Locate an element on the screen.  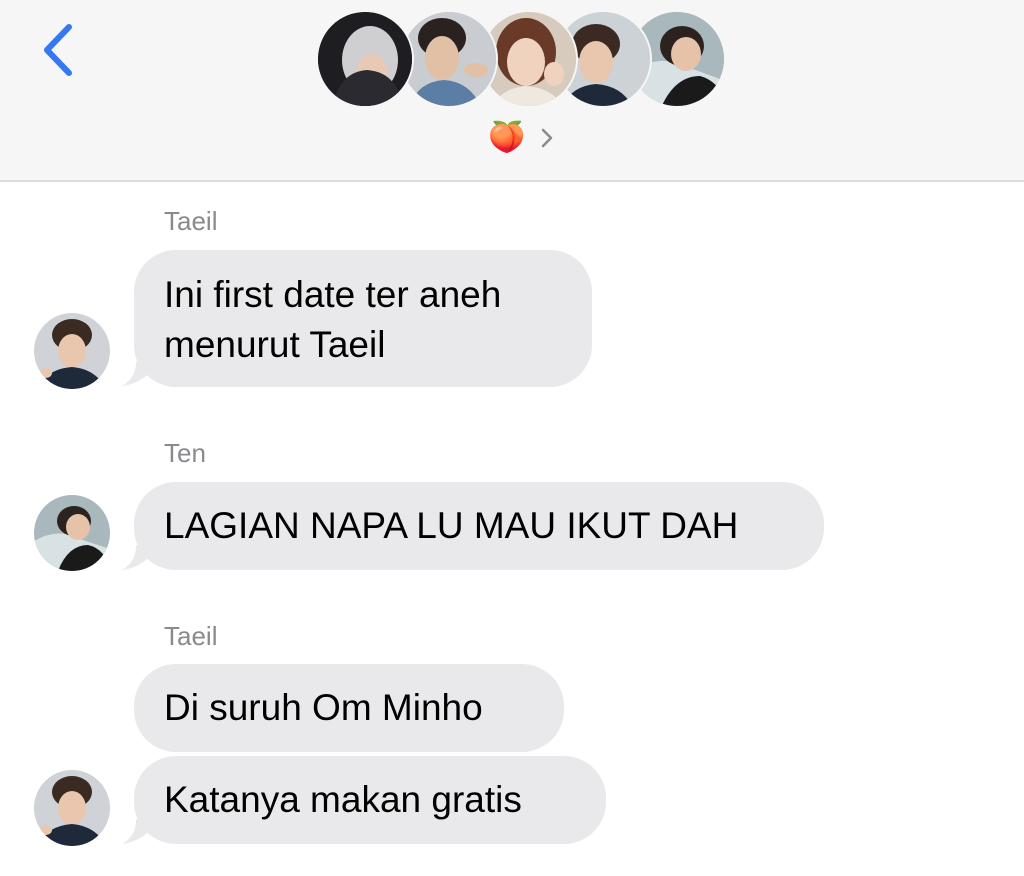
message-text: Ini first date ter aneh menurut Taeil is located at coordinates (333, 319).